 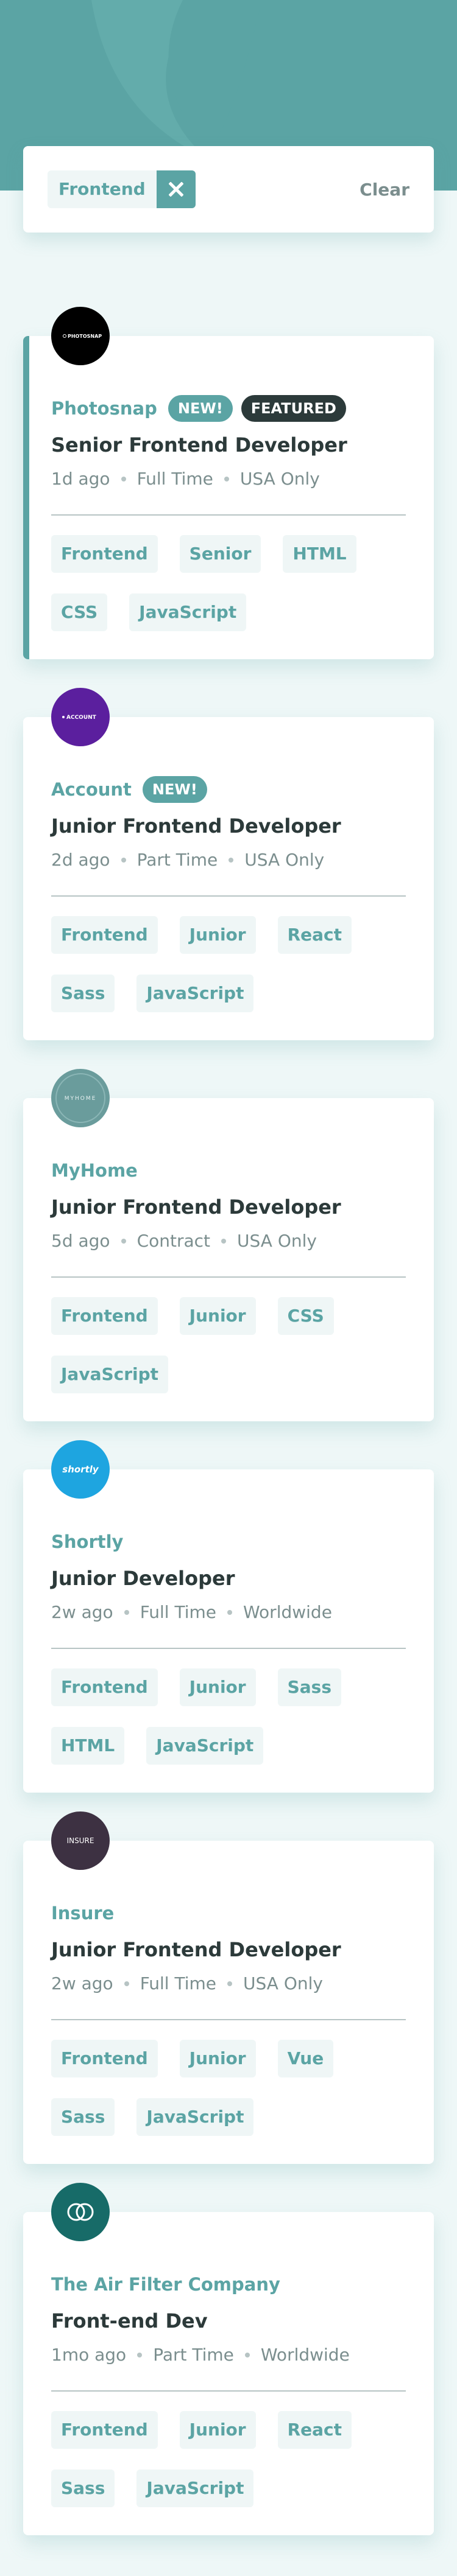 I want to click on myhome-logo-icon: MYHOME, so click(x=80, y=1098).